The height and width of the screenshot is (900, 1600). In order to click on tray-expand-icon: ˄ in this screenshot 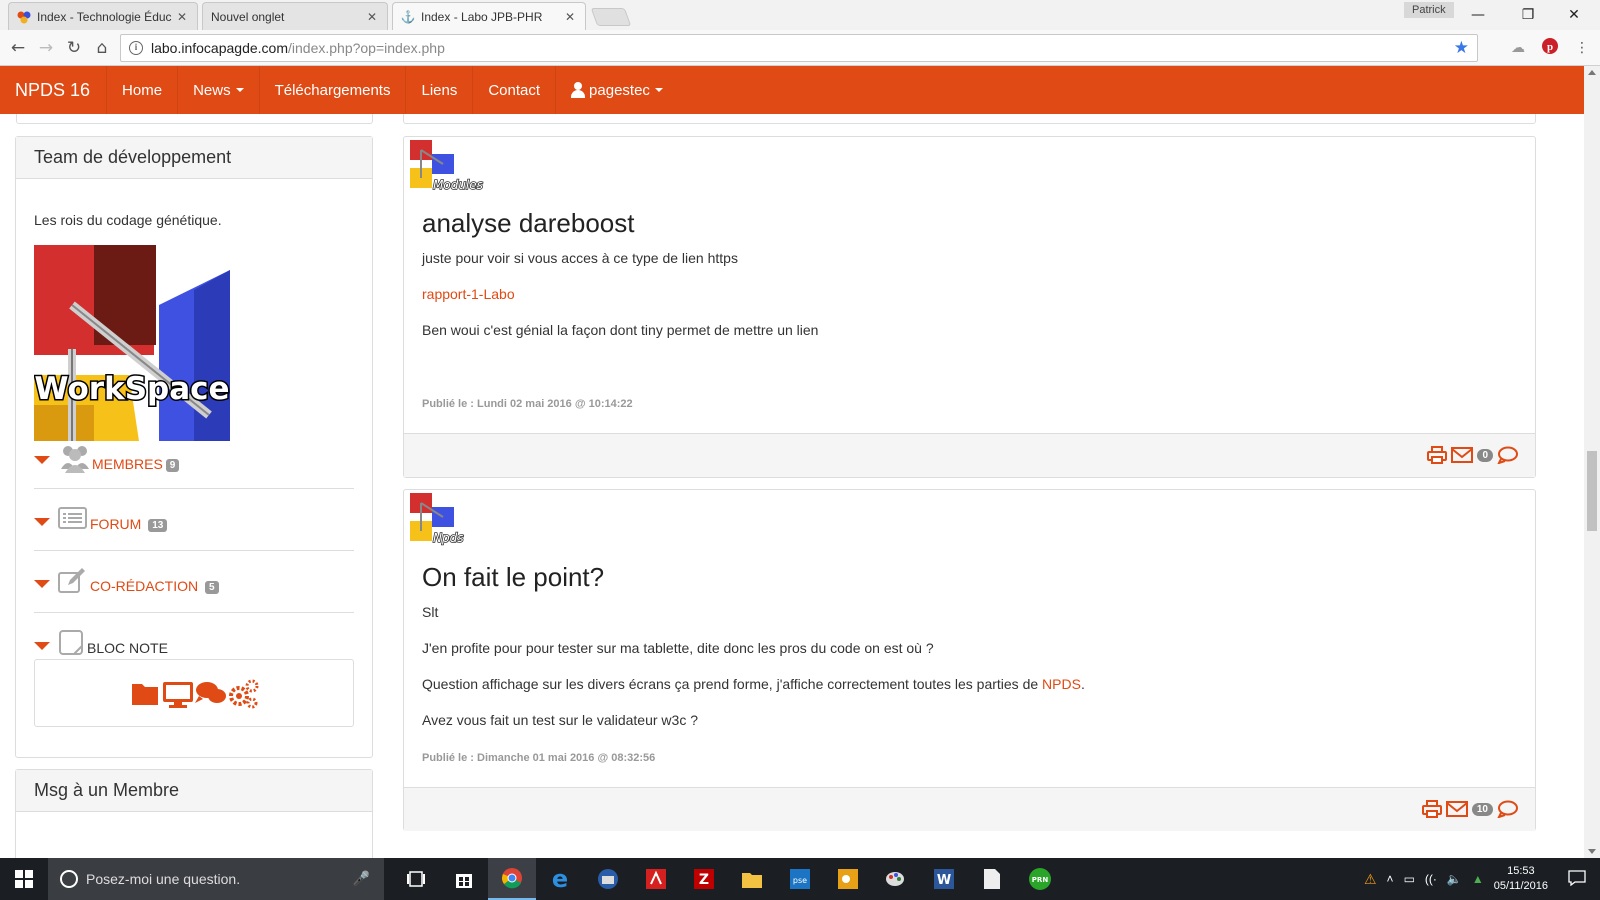, I will do `click(1390, 879)`.